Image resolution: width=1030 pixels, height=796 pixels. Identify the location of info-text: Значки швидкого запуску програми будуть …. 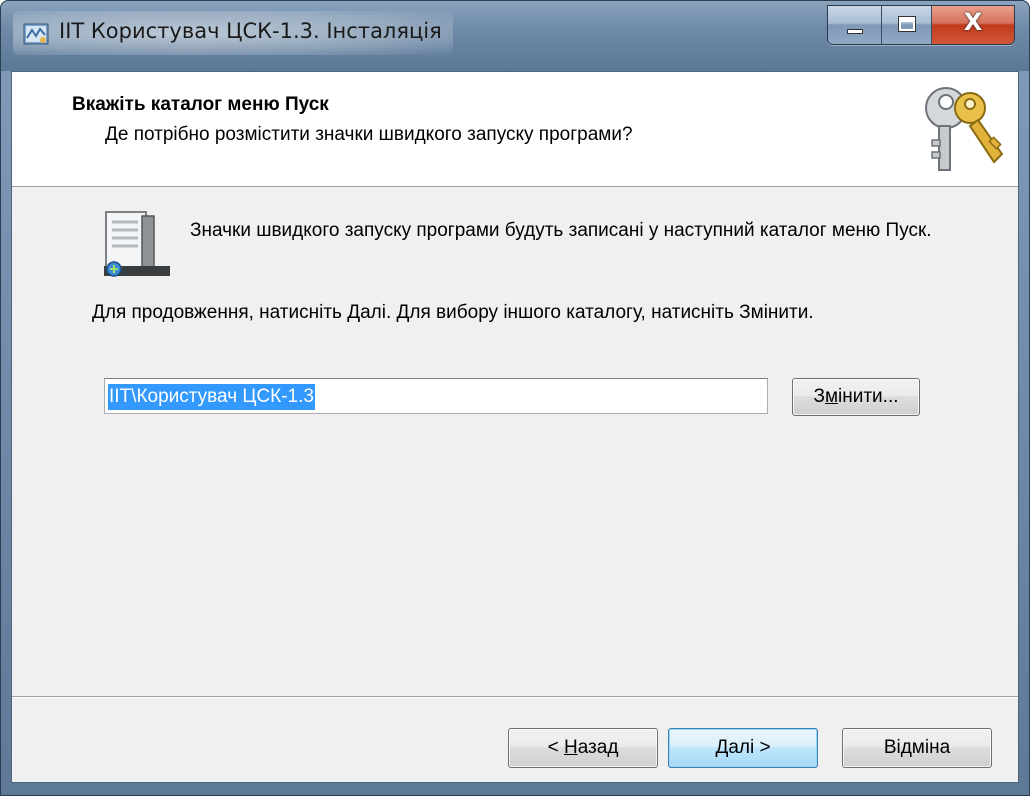
(561, 230).